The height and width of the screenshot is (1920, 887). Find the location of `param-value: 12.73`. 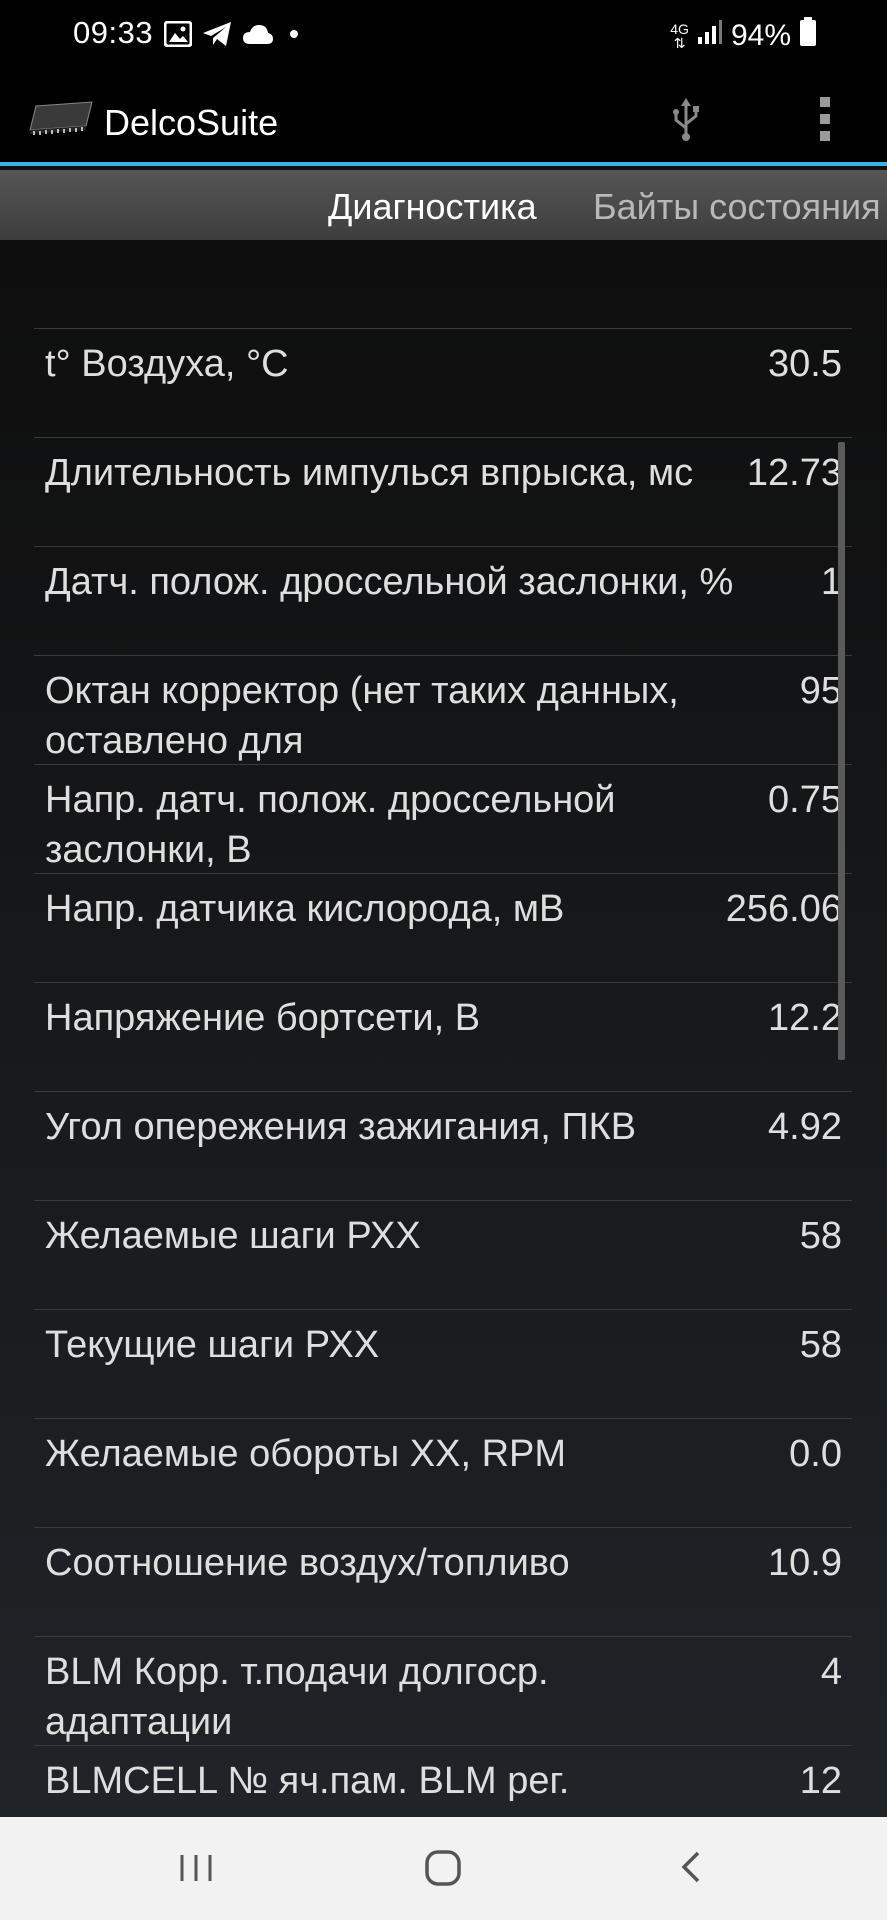

param-value: 12.73 is located at coordinates (794, 473).